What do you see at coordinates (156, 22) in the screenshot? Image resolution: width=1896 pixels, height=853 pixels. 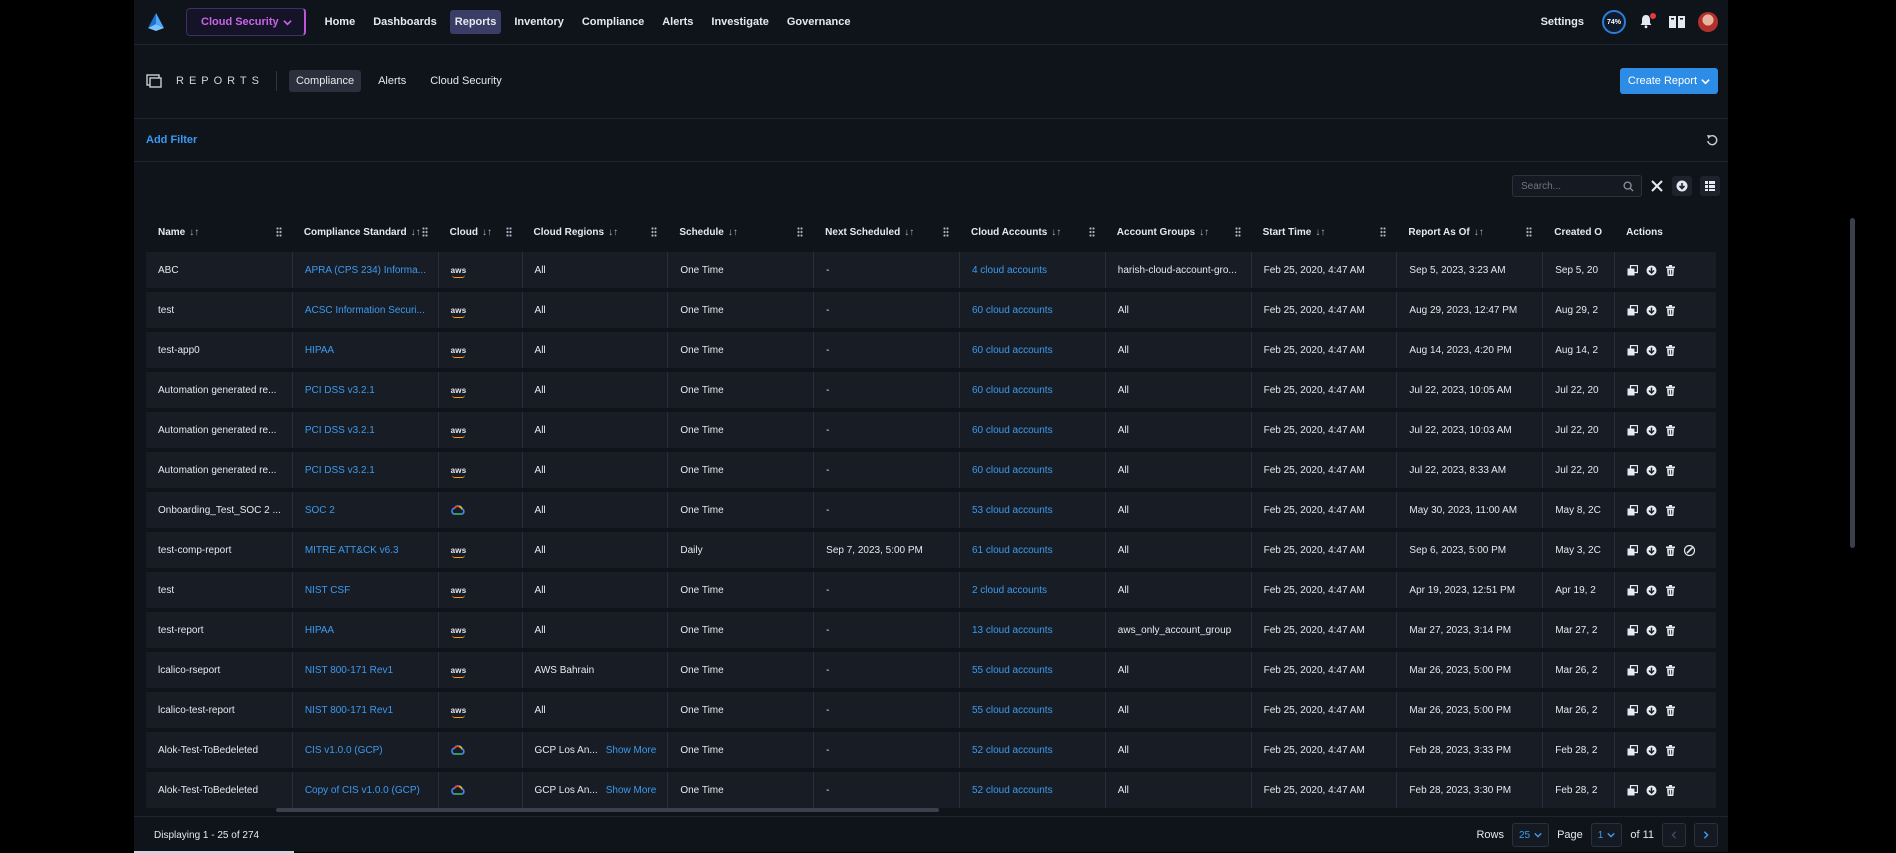 I see `prisma-logo-icon` at bounding box center [156, 22].